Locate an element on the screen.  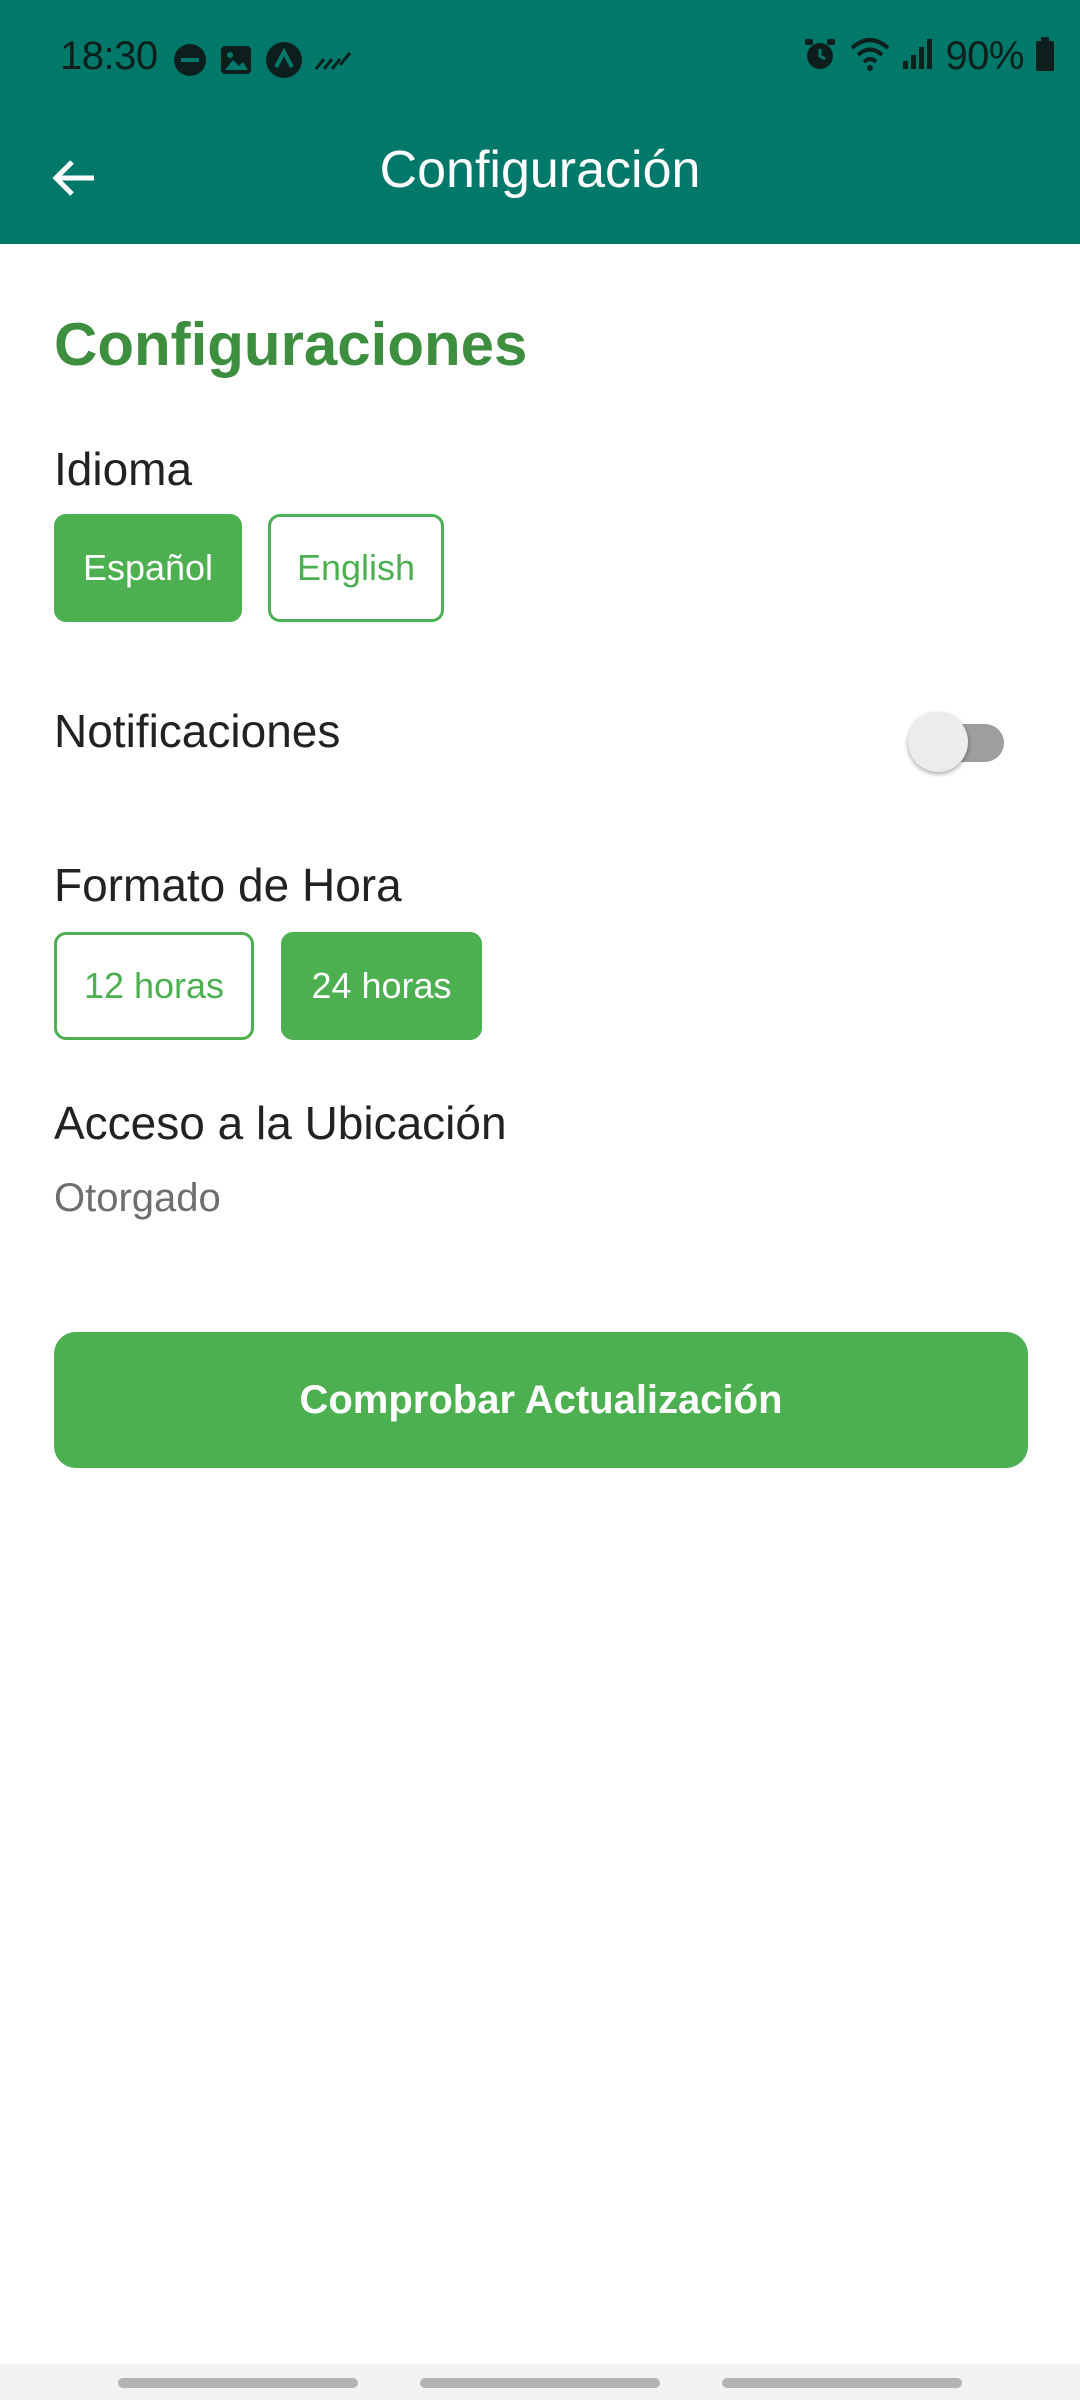
arrow-back-icon is located at coordinates (74, 180).